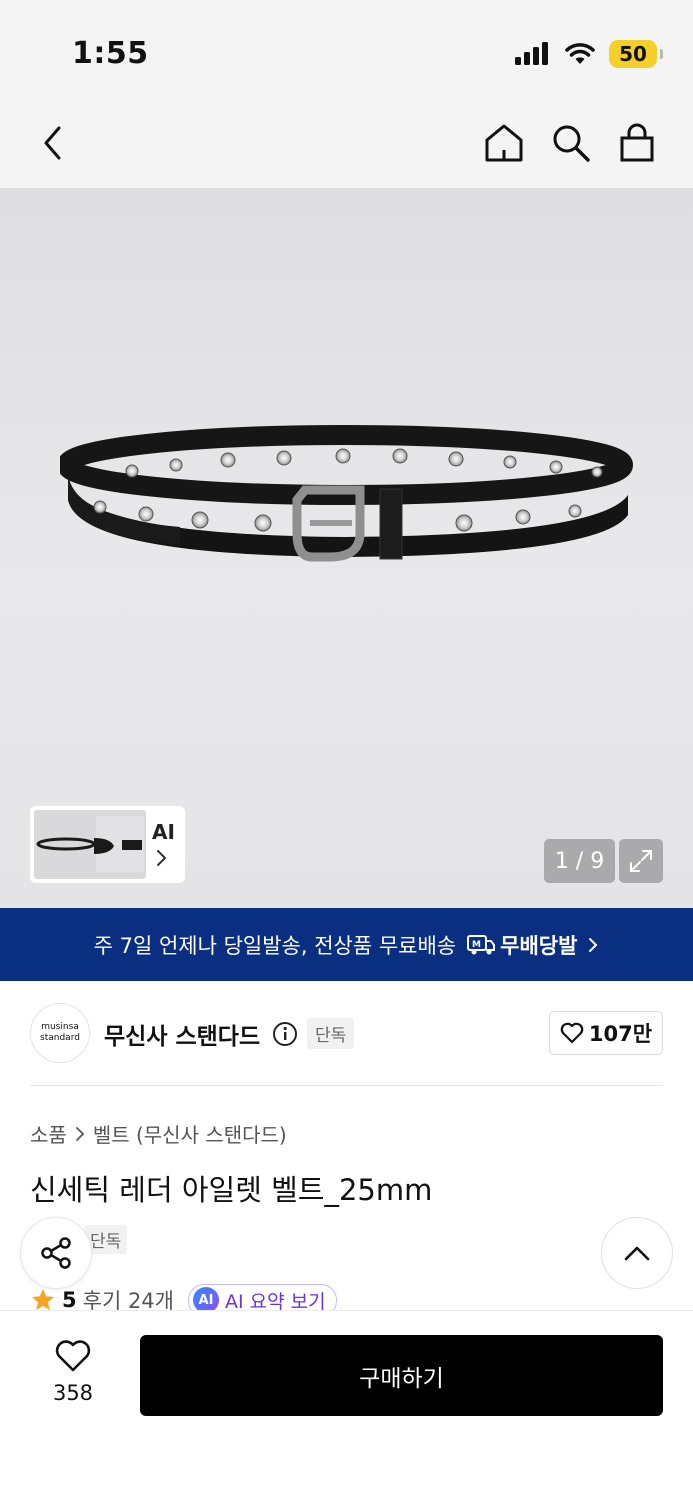 The image size is (693, 1500). What do you see at coordinates (275, 945) in the screenshot?
I see `promo-text: 주 7일 언제나 당일발송, 전상품 무료배송` at bounding box center [275, 945].